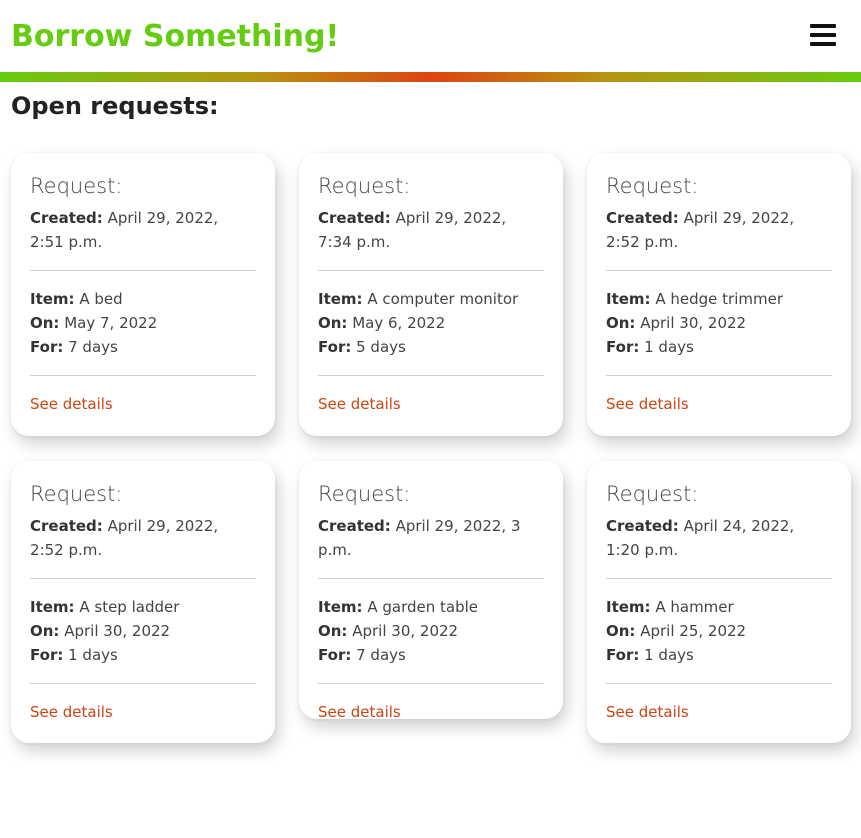 Image resolution: width=861 pixels, height=838 pixels. Describe the element at coordinates (143, 299) in the screenshot. I see `item-line: Item: A bed` at that location.